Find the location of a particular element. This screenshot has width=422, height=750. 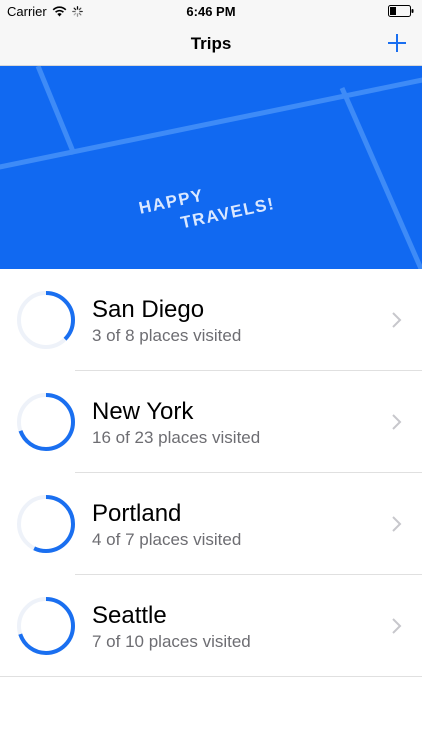

status-time: 6:46 PM is located at coordinates (211, 11).